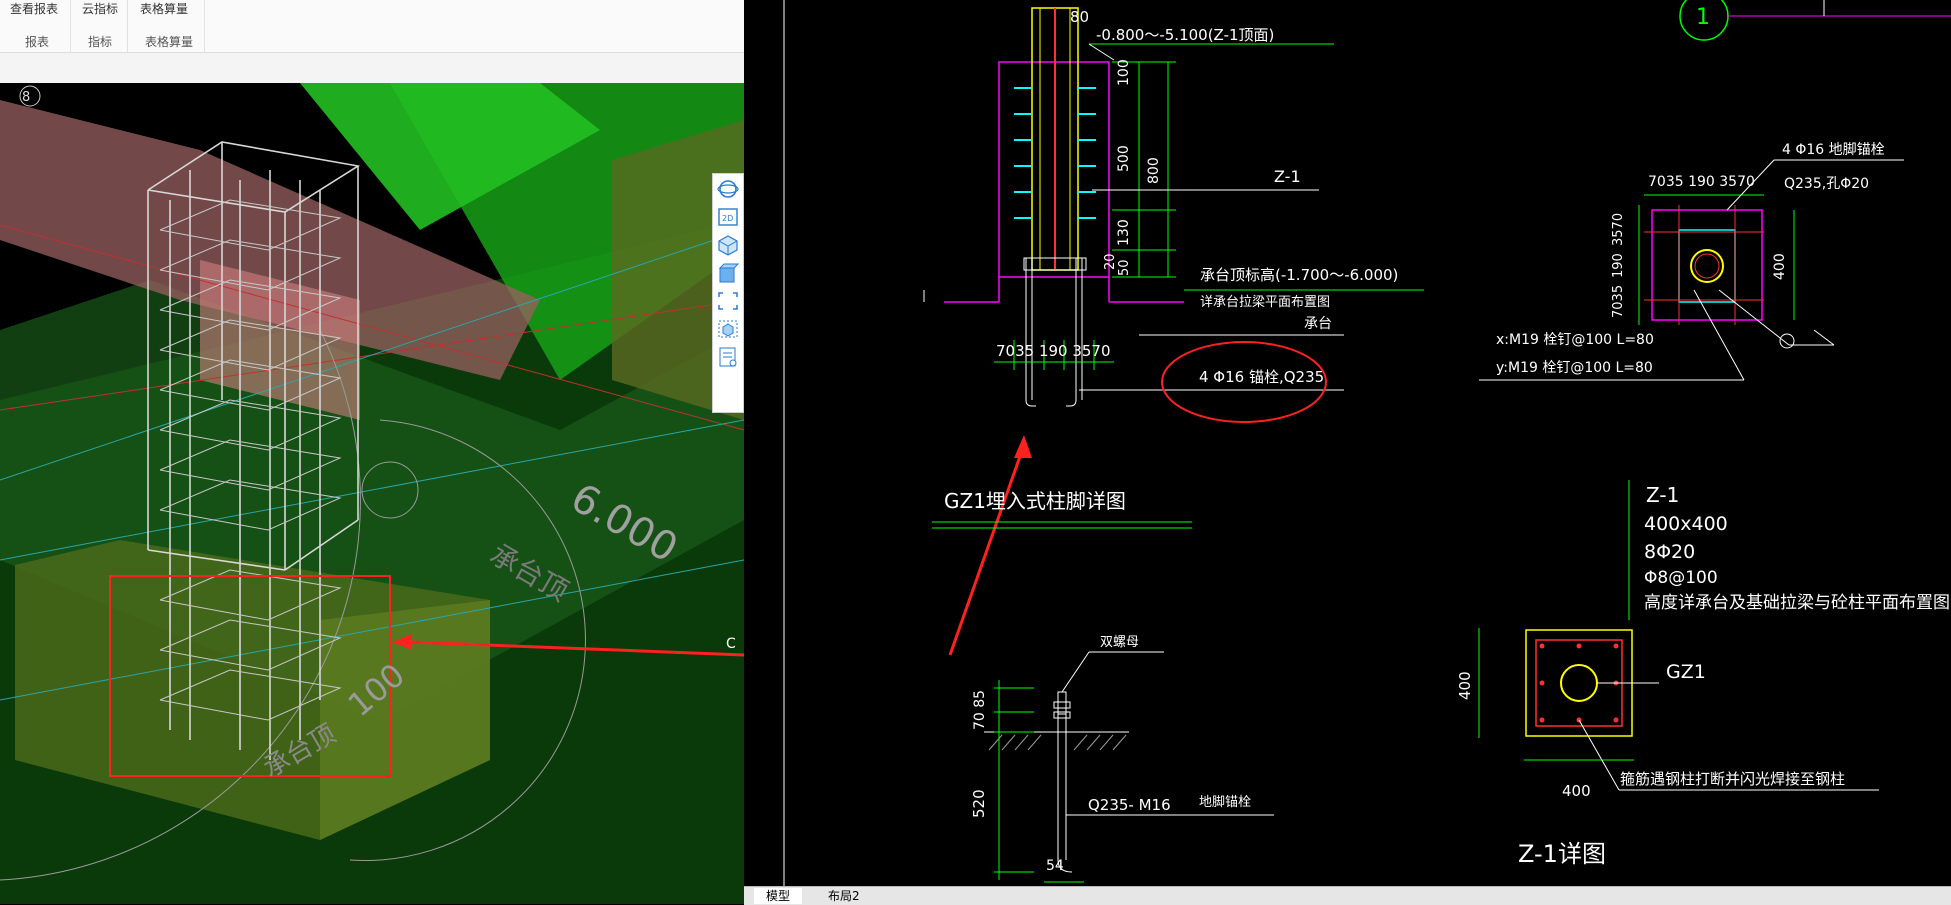  Describe the element at coordinates (372, 26) in the screenshot. I see `ribbon-toolbar: 查看报表 云指标 表格算量 报表 指标 表格算量` at that location.